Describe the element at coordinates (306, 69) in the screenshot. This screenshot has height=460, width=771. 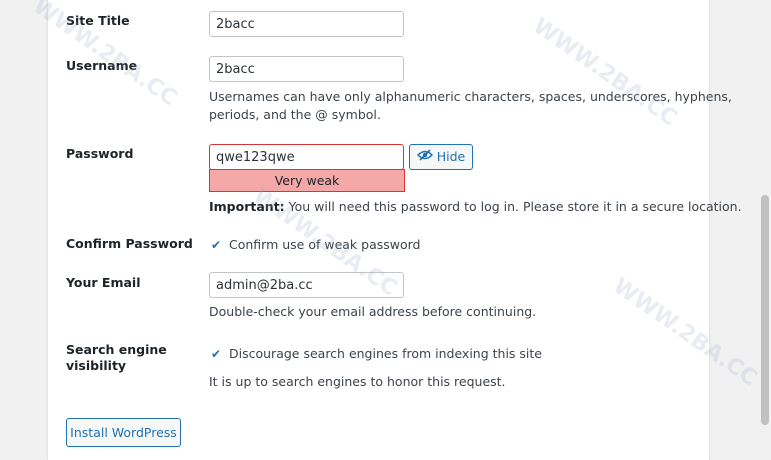
I see `username-input` at that location.